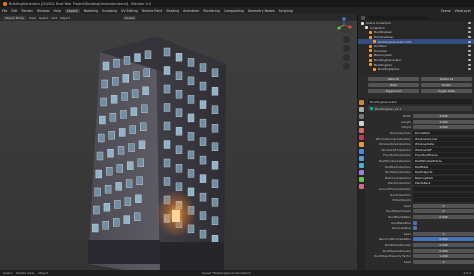  Describe the element at coordinates (393, 79) in the screenshot. I see `bake-all-button: Bake All` at that location.